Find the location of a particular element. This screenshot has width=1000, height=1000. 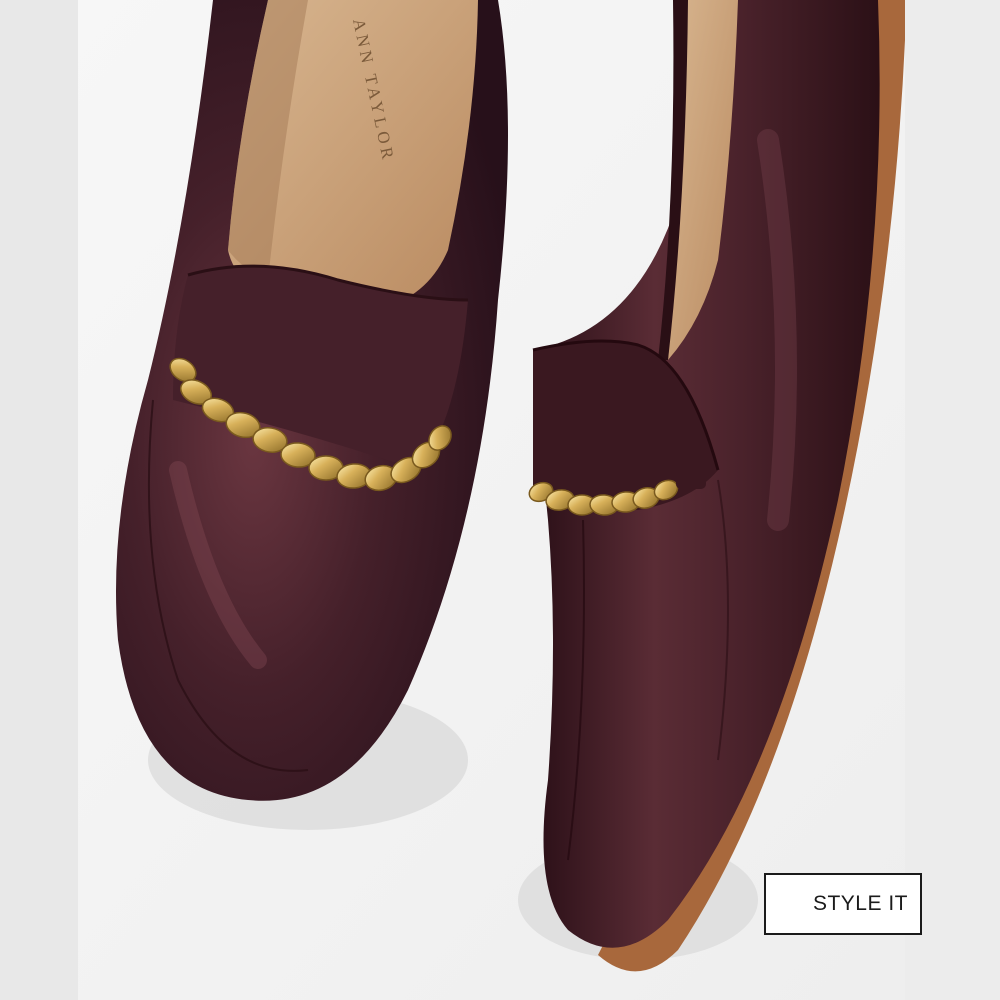

right-margin is located at coordinates (952, 500).